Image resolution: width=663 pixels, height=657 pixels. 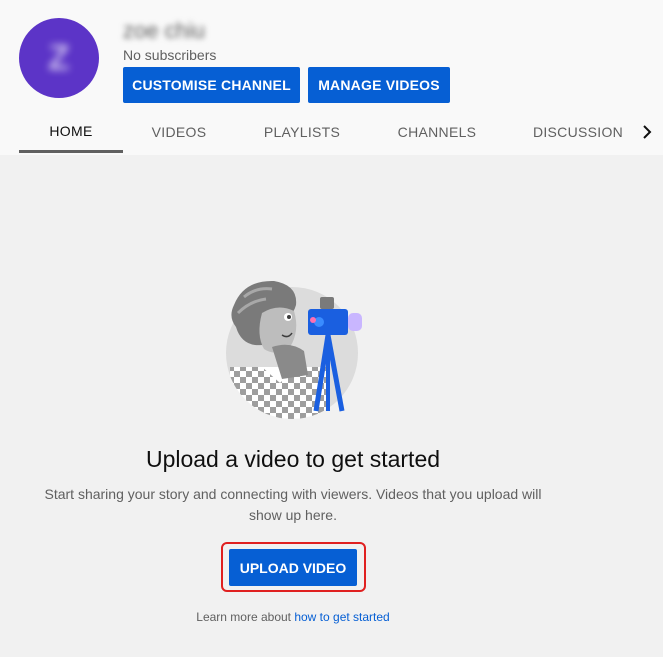 I want to click on learn-more-text: Learn more about how to get started, so click(x=293, y=617).